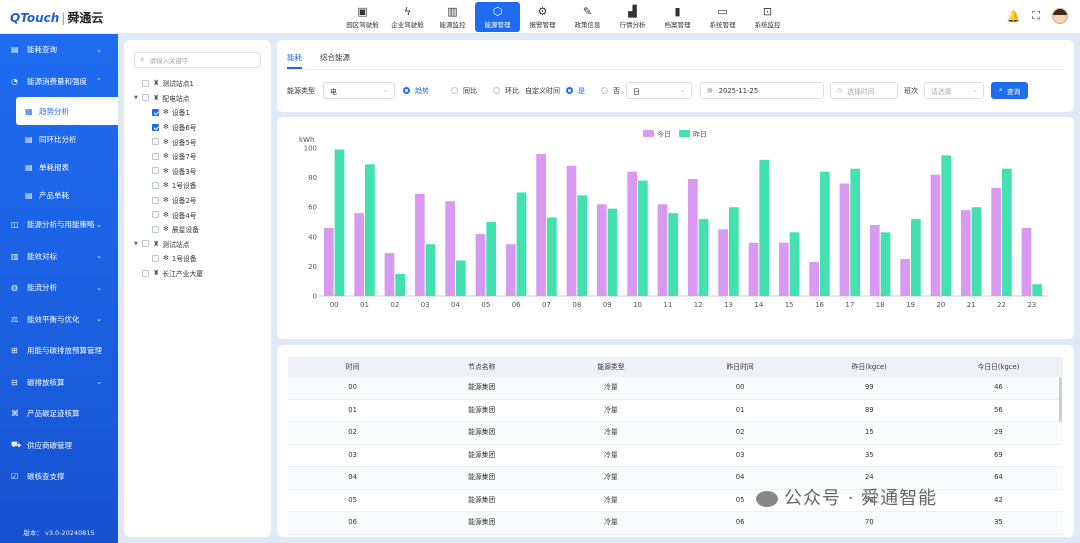 The image size is (1080, 543). What do you see at coordinates (675, 456) in the screenshot?
I see `table-row: 03 能源集团 冷量 03 35 69` at bounding box center [675, 456].